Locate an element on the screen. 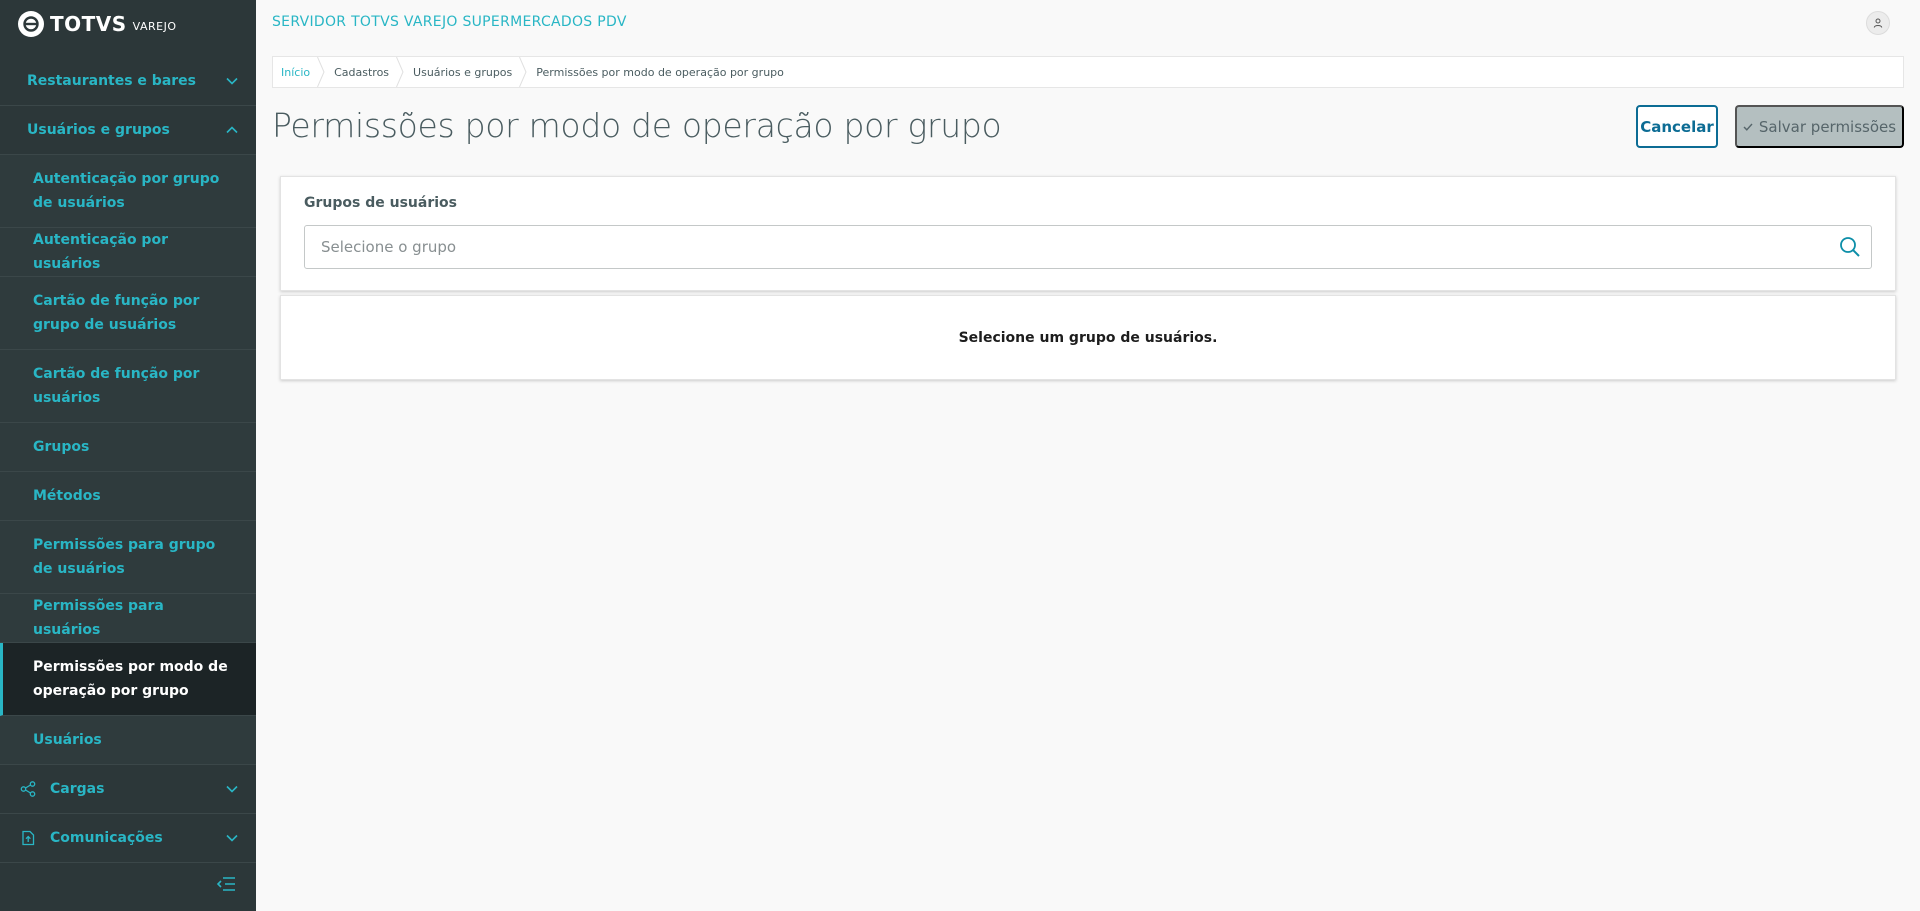  sidebar-item-label: Comunicações is located at coordinates (106, 838).